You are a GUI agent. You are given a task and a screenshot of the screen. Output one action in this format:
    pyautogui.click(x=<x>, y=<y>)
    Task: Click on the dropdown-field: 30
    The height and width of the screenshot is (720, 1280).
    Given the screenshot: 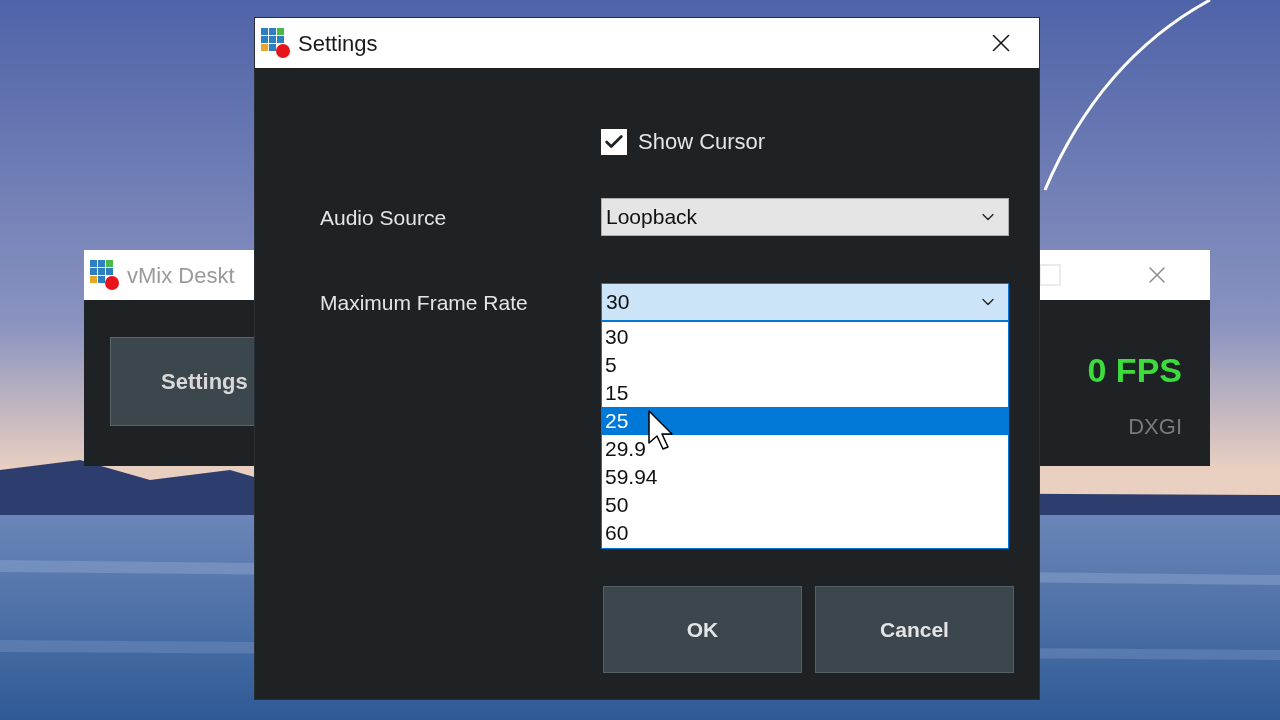 What is the action you would take?
    pyautogui.click(x=805, y=302)
    